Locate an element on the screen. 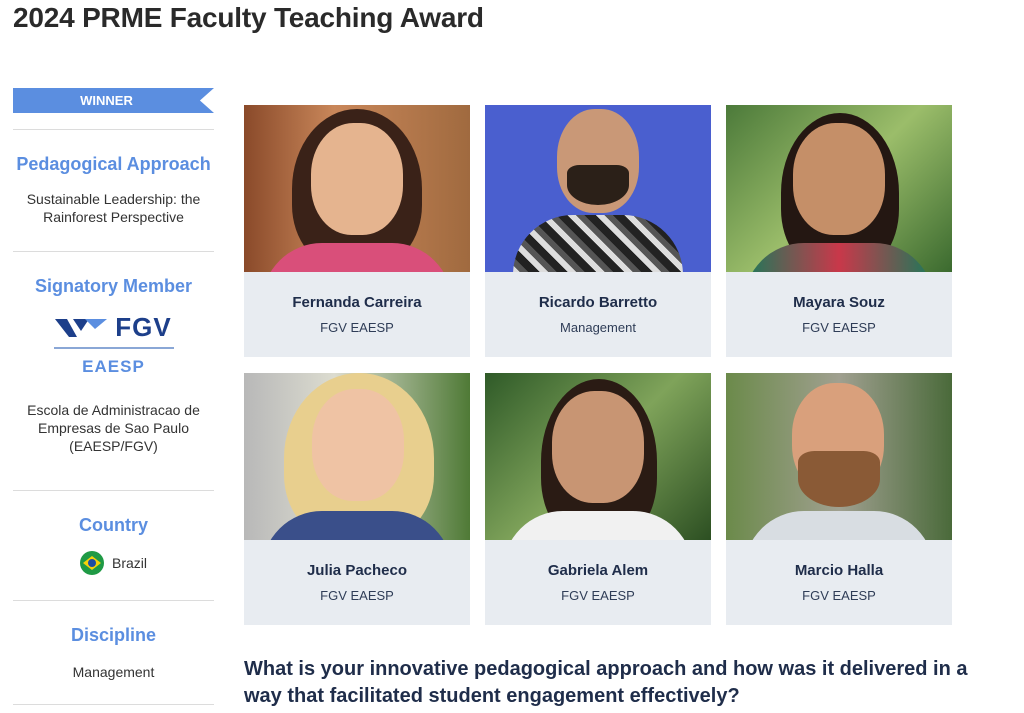 This screenshot has width=1024, height=713. country-row: Brazil is located at coordinates (113, 563).